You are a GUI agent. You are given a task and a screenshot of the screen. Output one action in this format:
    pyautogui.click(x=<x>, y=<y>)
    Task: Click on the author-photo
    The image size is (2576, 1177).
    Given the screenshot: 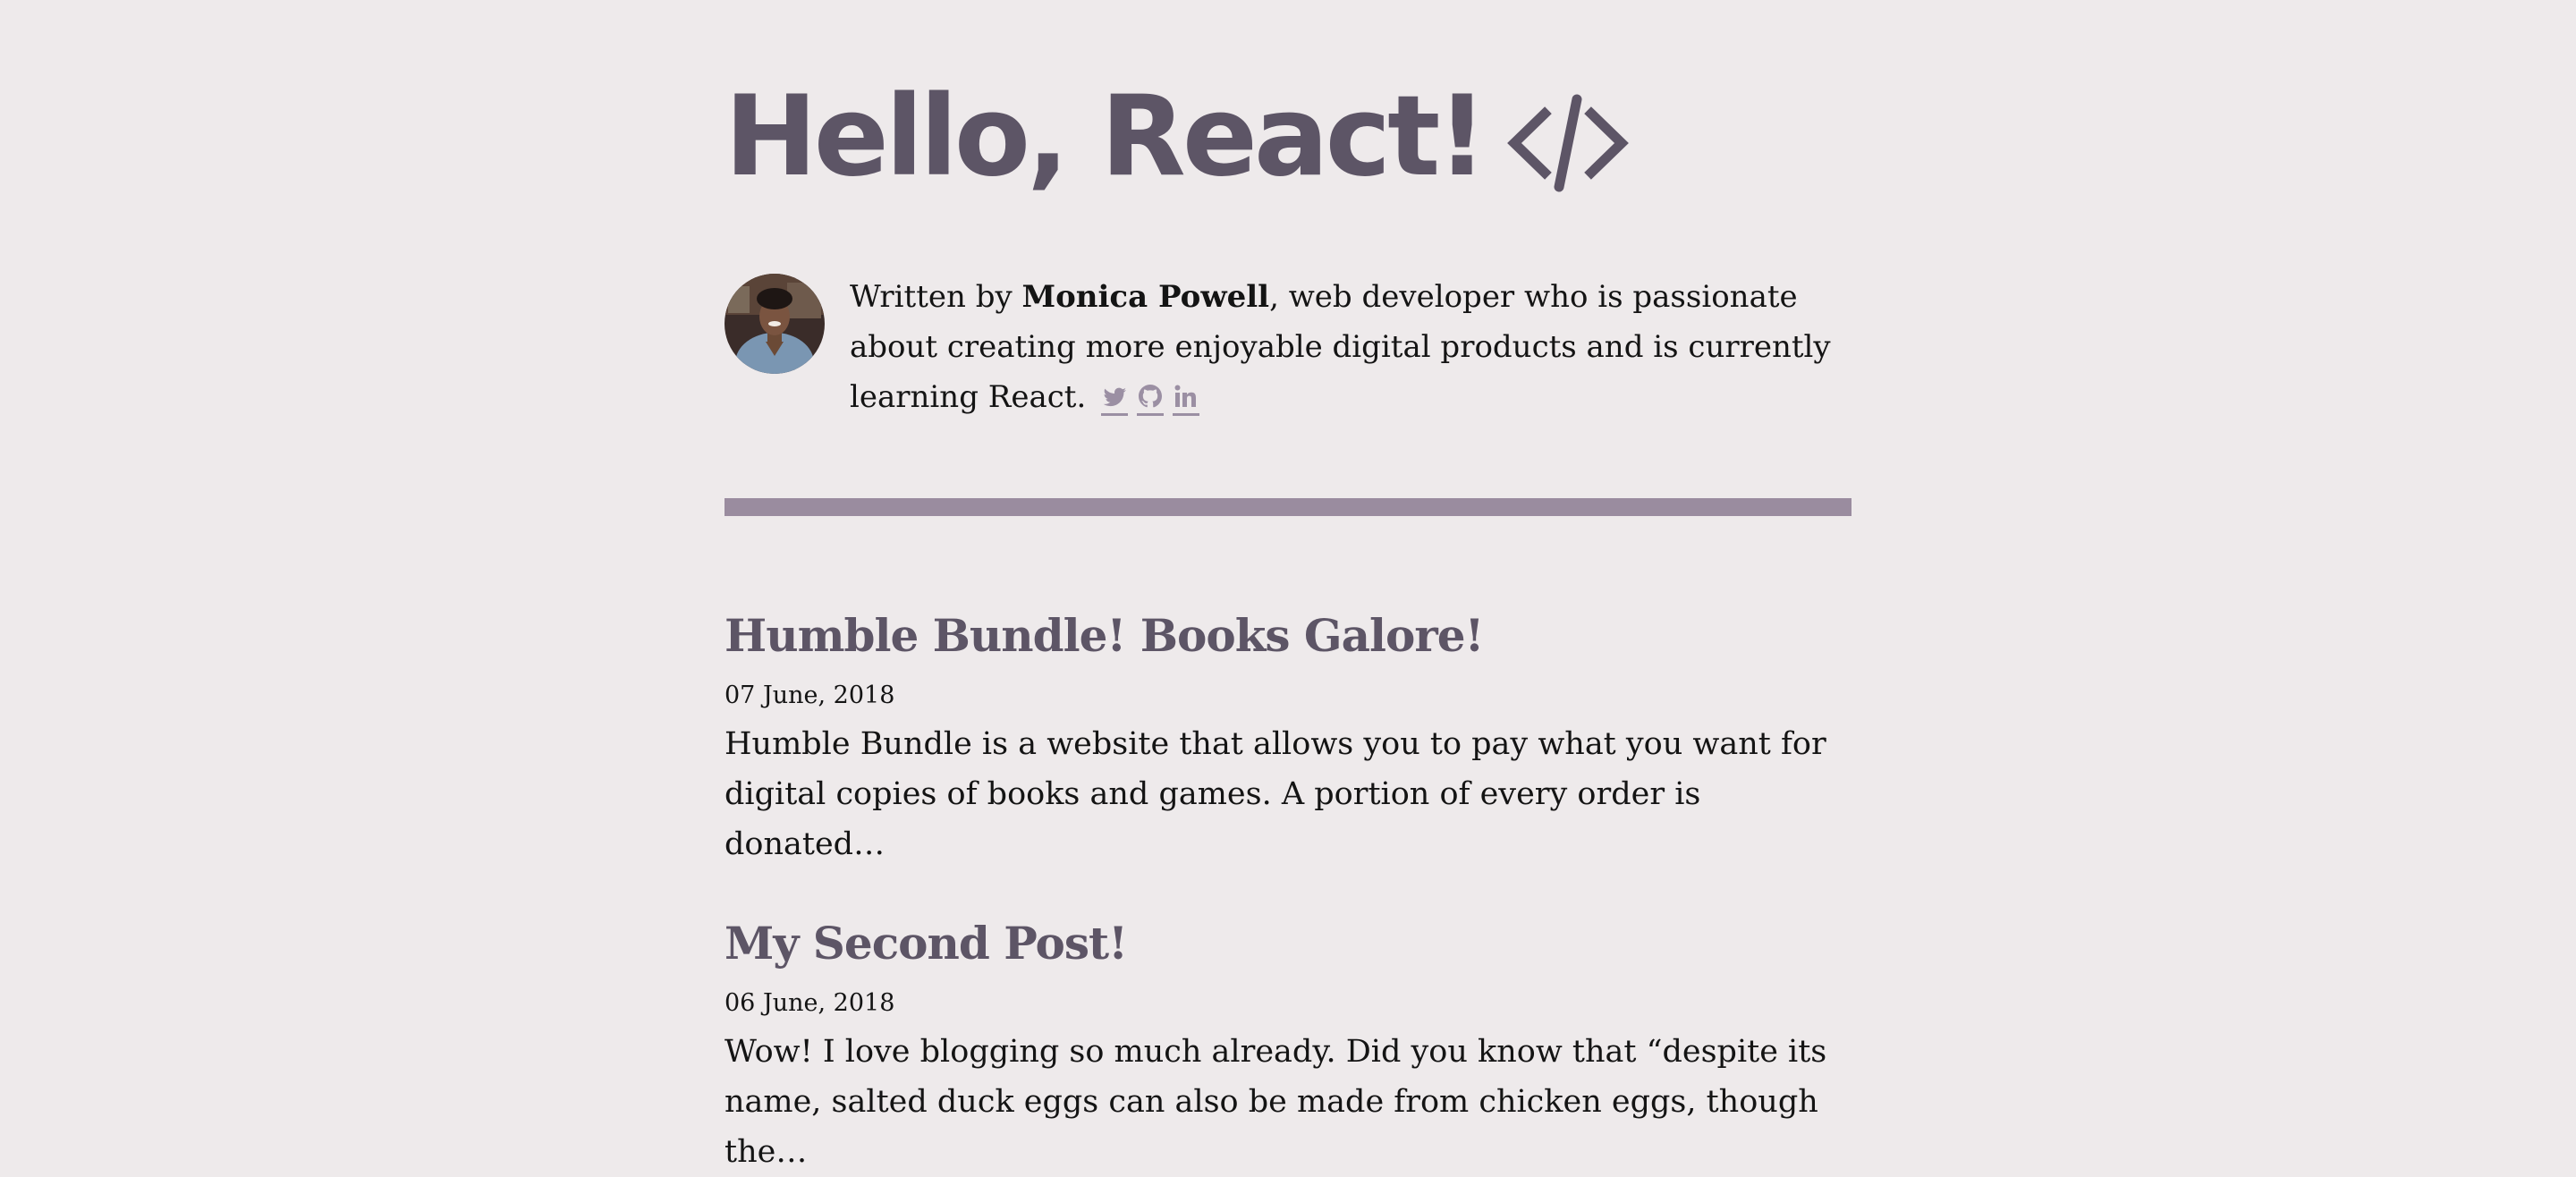 What is the action you would take?
    pyautogui.click(x=774, y=324)
    